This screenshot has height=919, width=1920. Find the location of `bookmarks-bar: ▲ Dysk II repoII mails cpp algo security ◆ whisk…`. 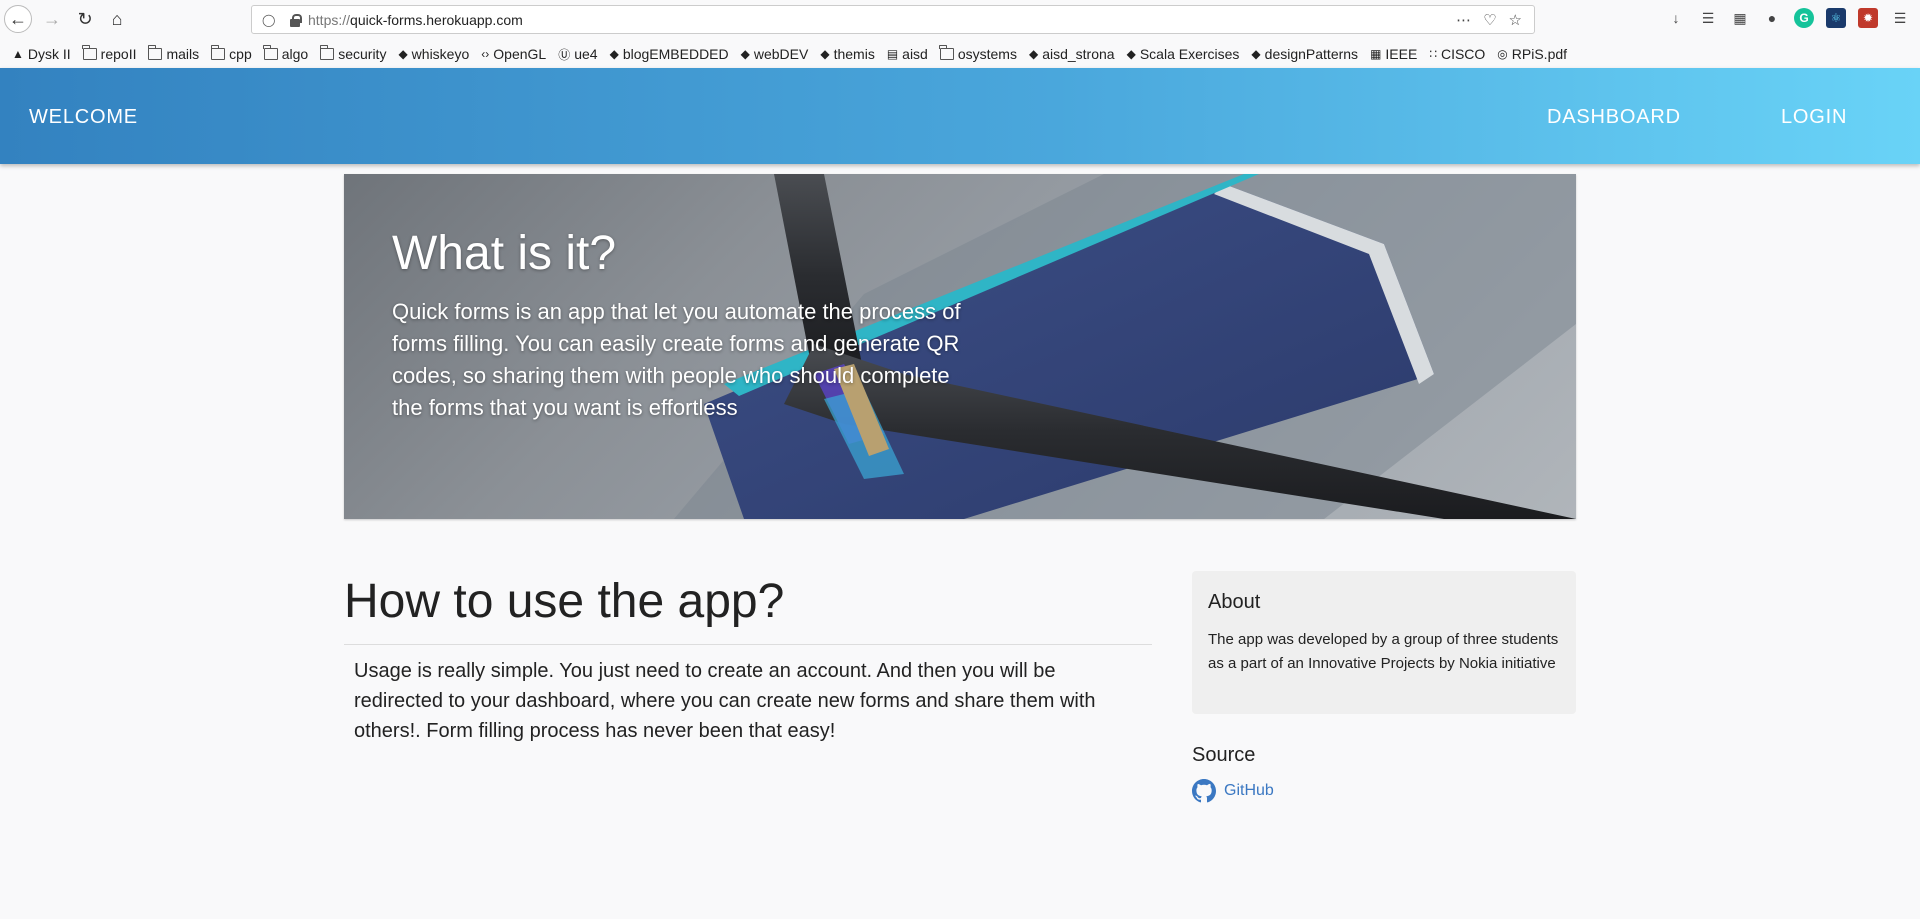

bookmarks-bar: ▲ Dysk II repoII mails cpp algo security ◆ whisk… is located at coordinates (960, 54).